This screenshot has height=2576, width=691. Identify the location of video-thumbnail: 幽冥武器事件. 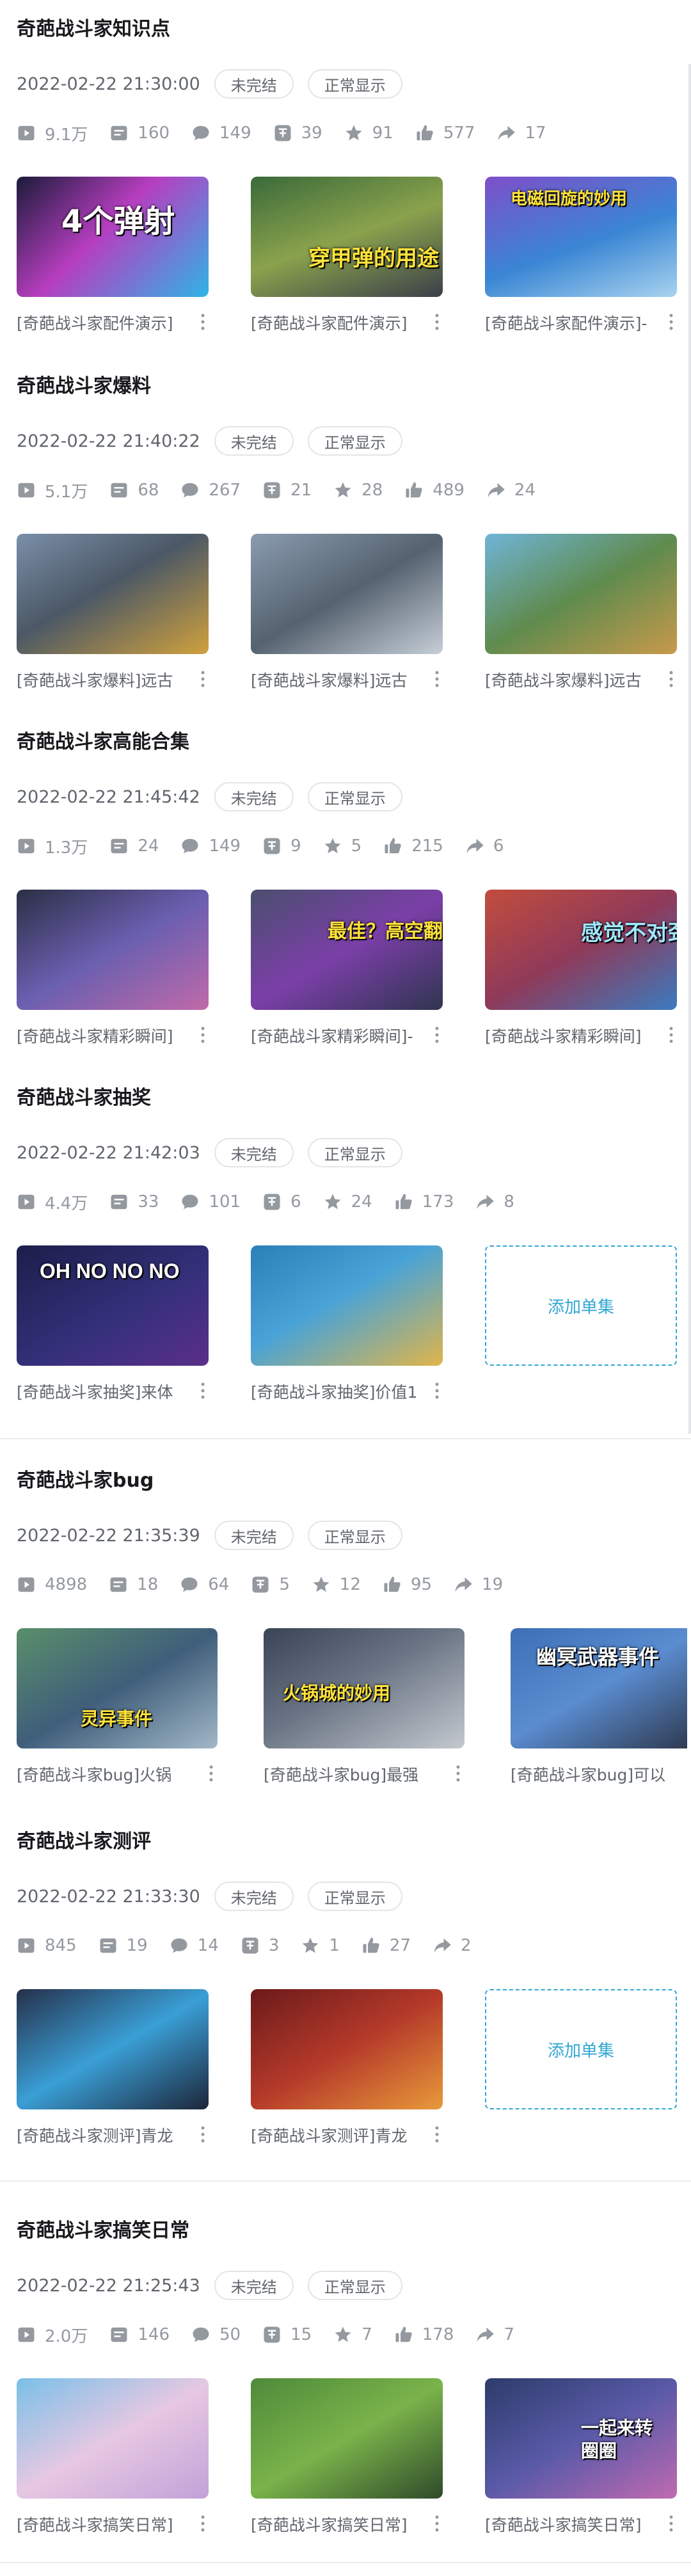
(599, 1688).